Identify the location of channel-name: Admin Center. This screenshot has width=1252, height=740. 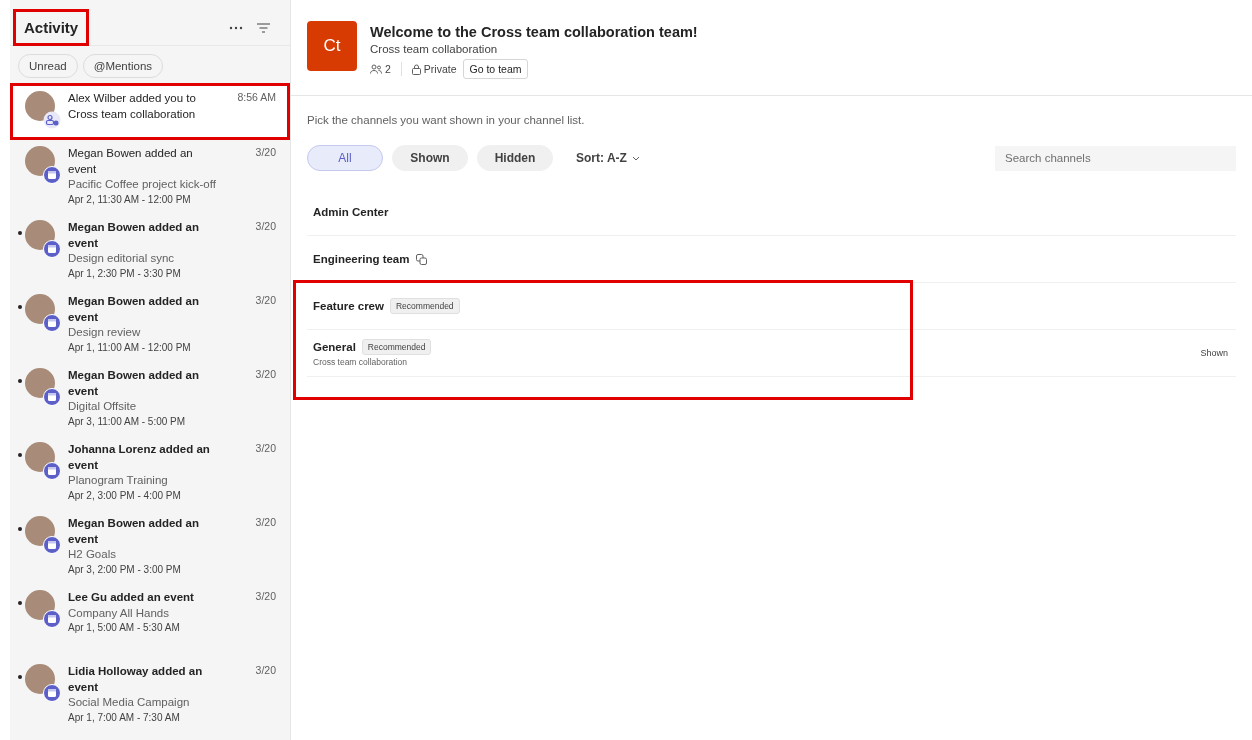
(351, 212).